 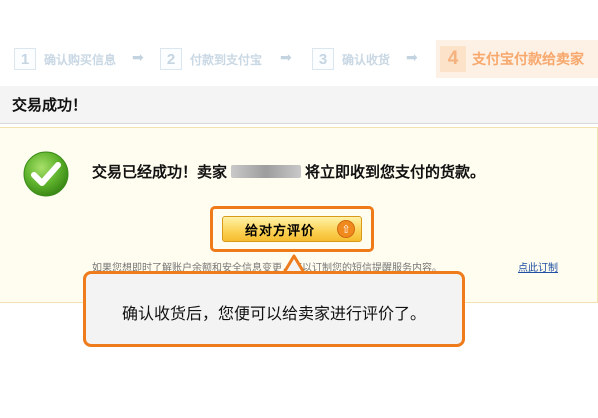 What do you see at coordinates (299, 105) in the screenshot?
I see `page-title-bar: 交易成功！` at bounding box center [299, 105].